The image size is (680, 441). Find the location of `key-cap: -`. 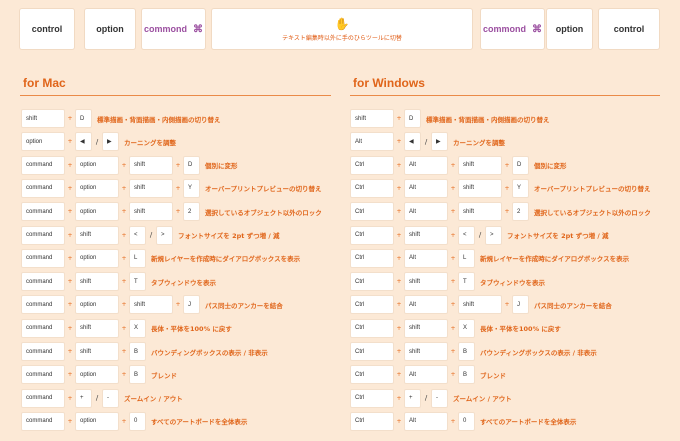

key-cap: - is located at coordinates (439, 398).